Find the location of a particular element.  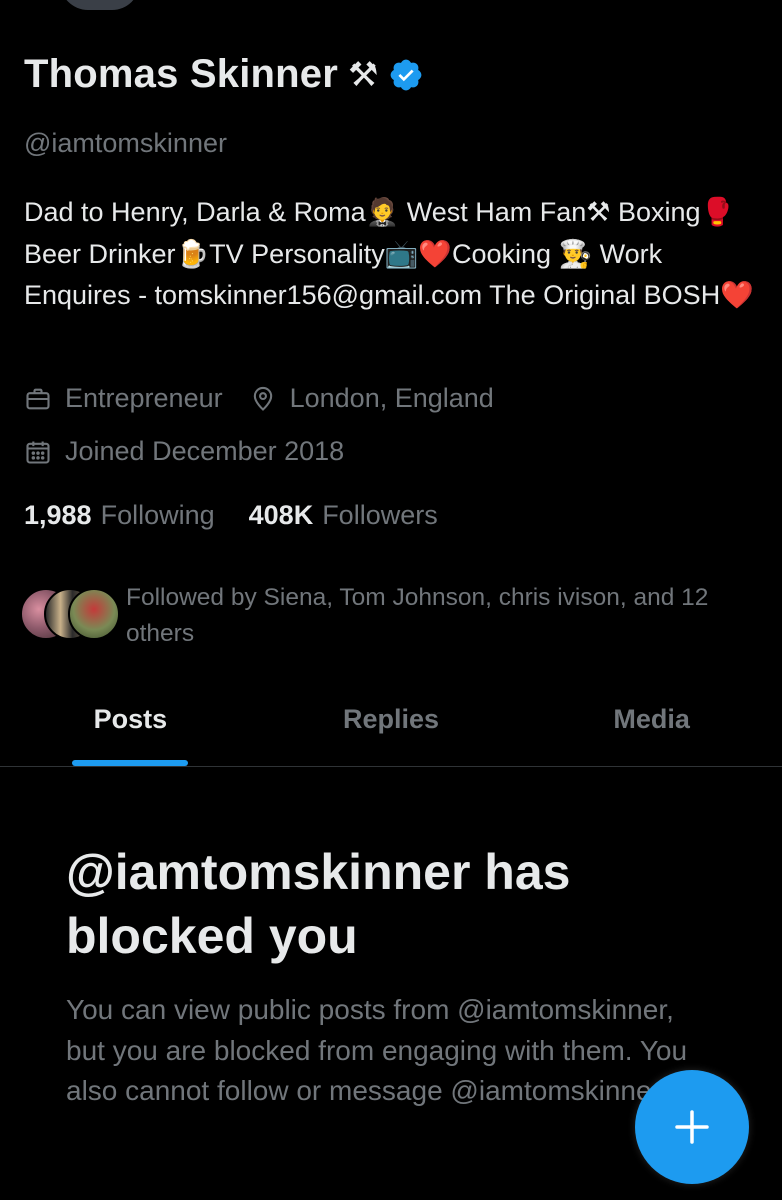

hammers-emoji: ⚒ is located at coordinates (363, 74).